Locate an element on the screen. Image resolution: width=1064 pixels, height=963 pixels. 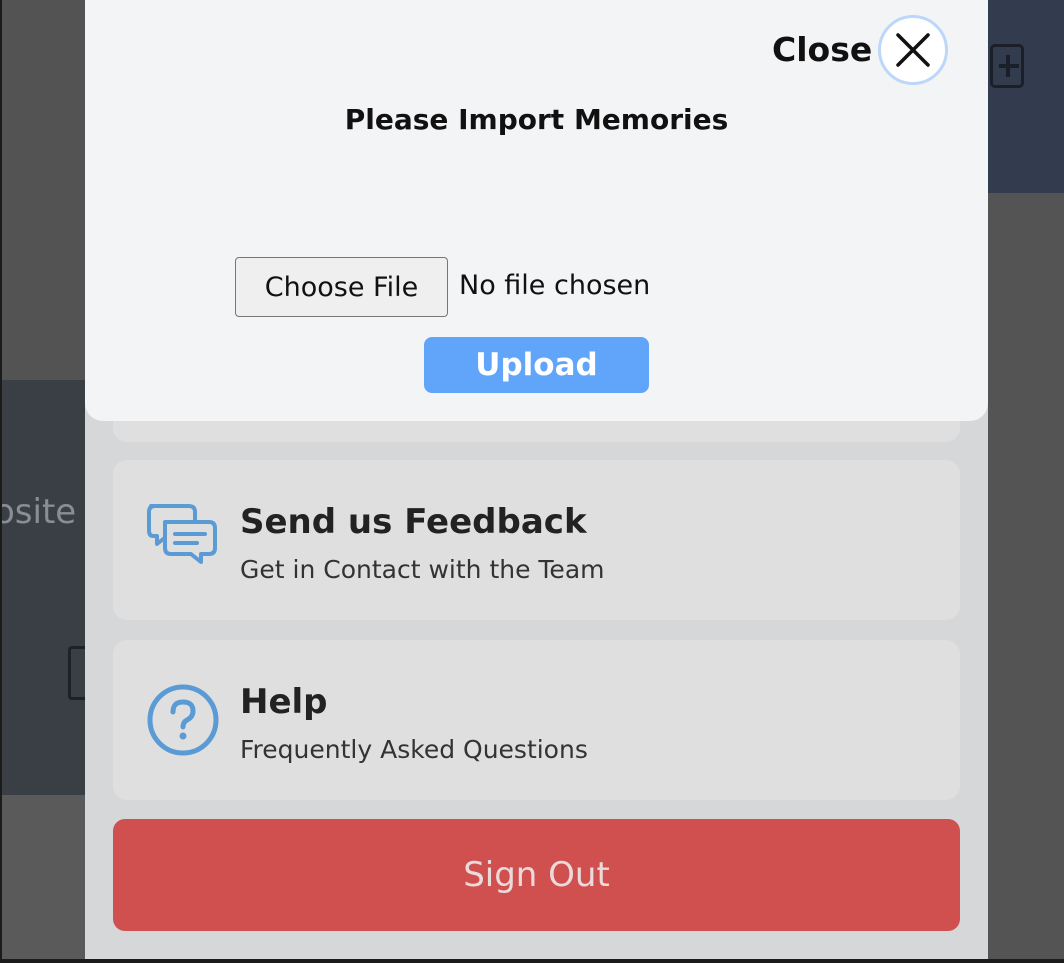
modal-title: Please Import Memories is located at coordinates (536, 119).